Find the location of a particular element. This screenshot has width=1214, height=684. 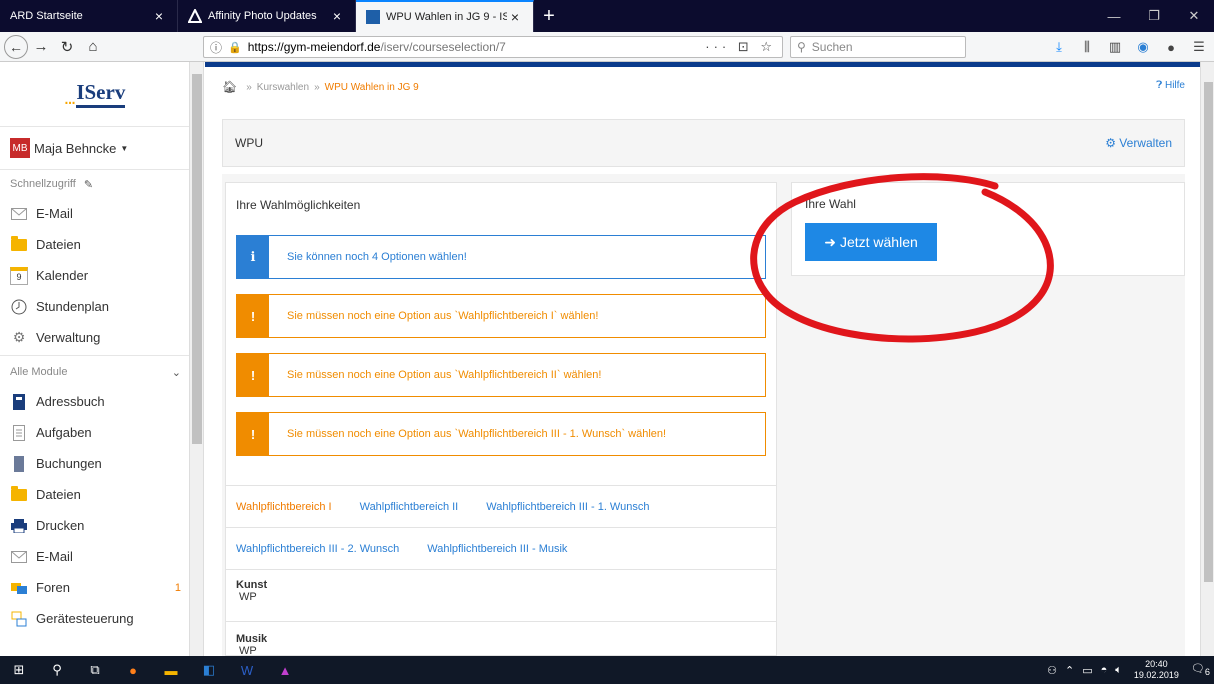

page-scrollbar is located at coordinates (1207, 359).